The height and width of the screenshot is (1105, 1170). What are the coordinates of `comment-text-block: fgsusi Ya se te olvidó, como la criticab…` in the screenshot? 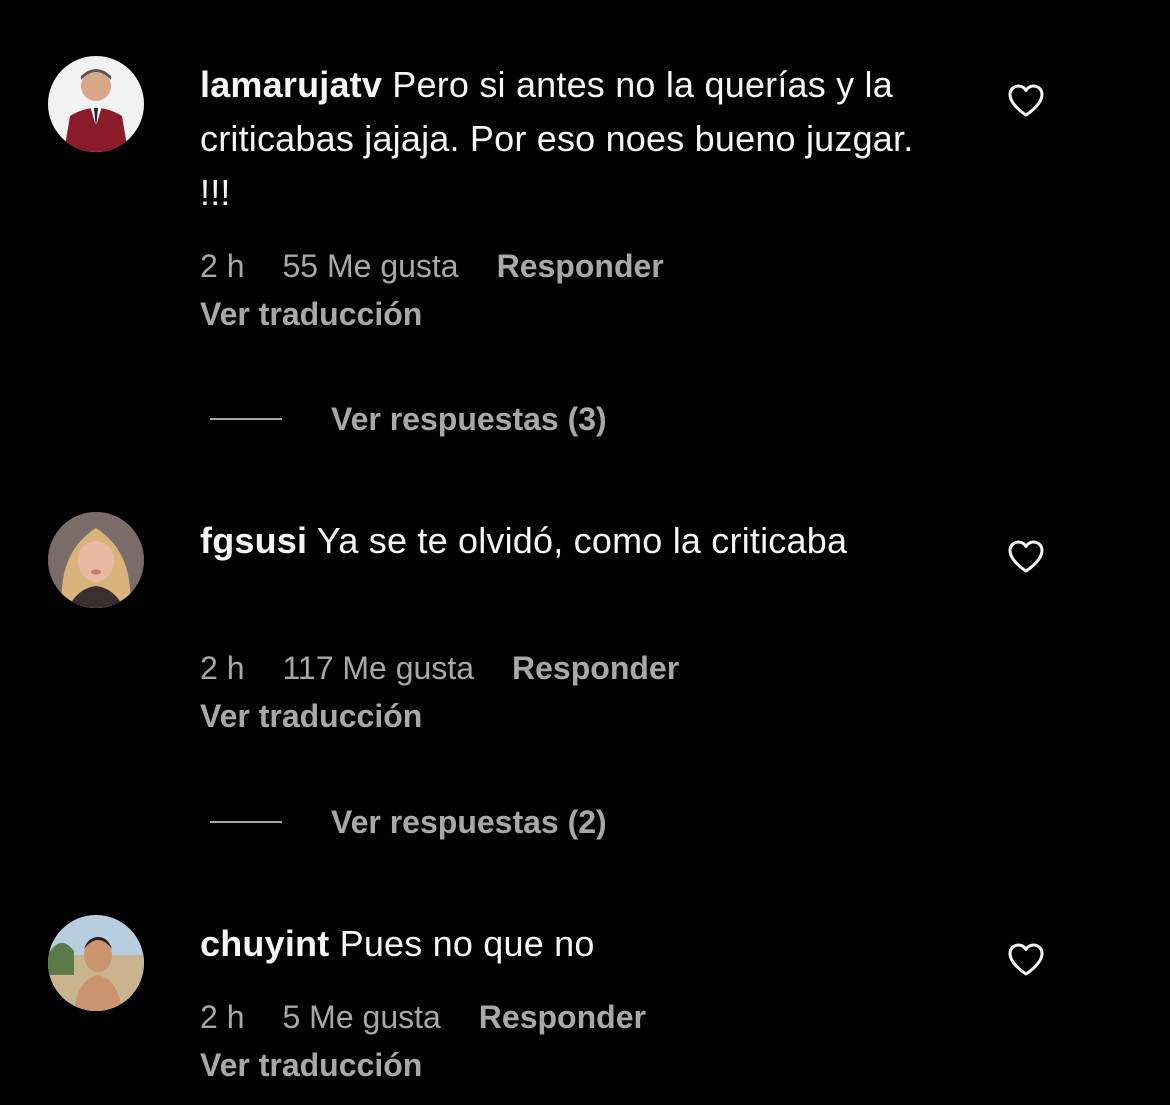 It's located at (570, 541).